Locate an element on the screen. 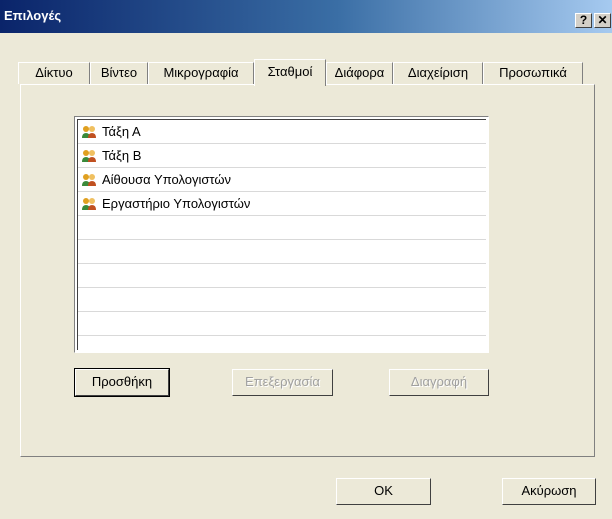  ok-button: OK is located at coordinates (383, 491).